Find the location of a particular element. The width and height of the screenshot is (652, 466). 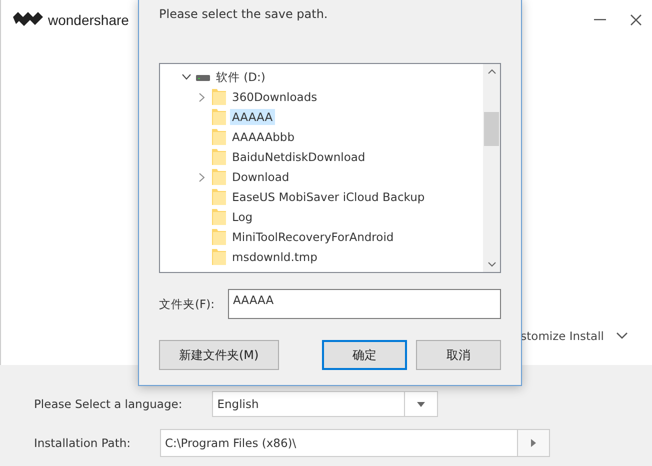

installation-path-label: Installation Path: is located at coordinates (83, 443).